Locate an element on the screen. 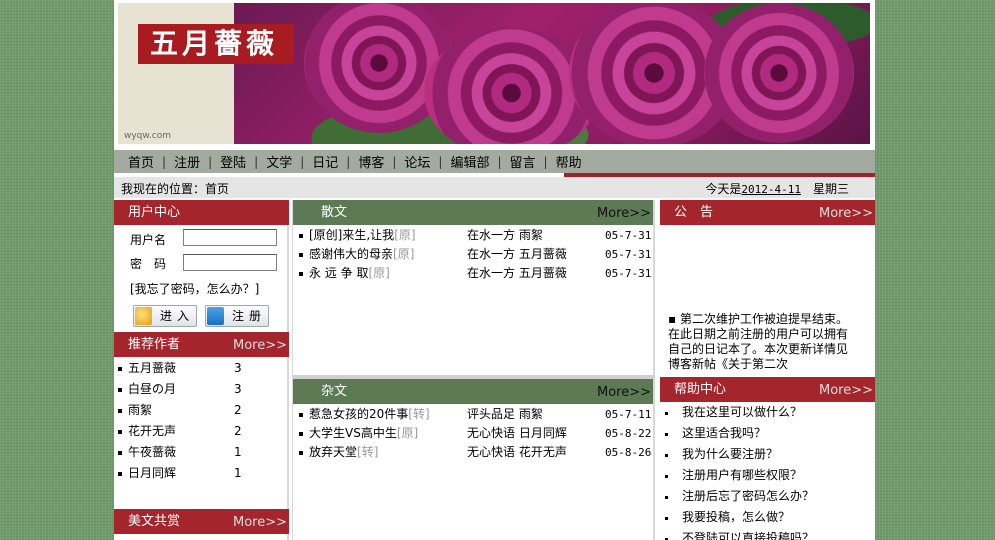 The height and width of the screenshot is (540, 995). article-title-text: 永 远 争 取 is located at coordinates (339, 273).